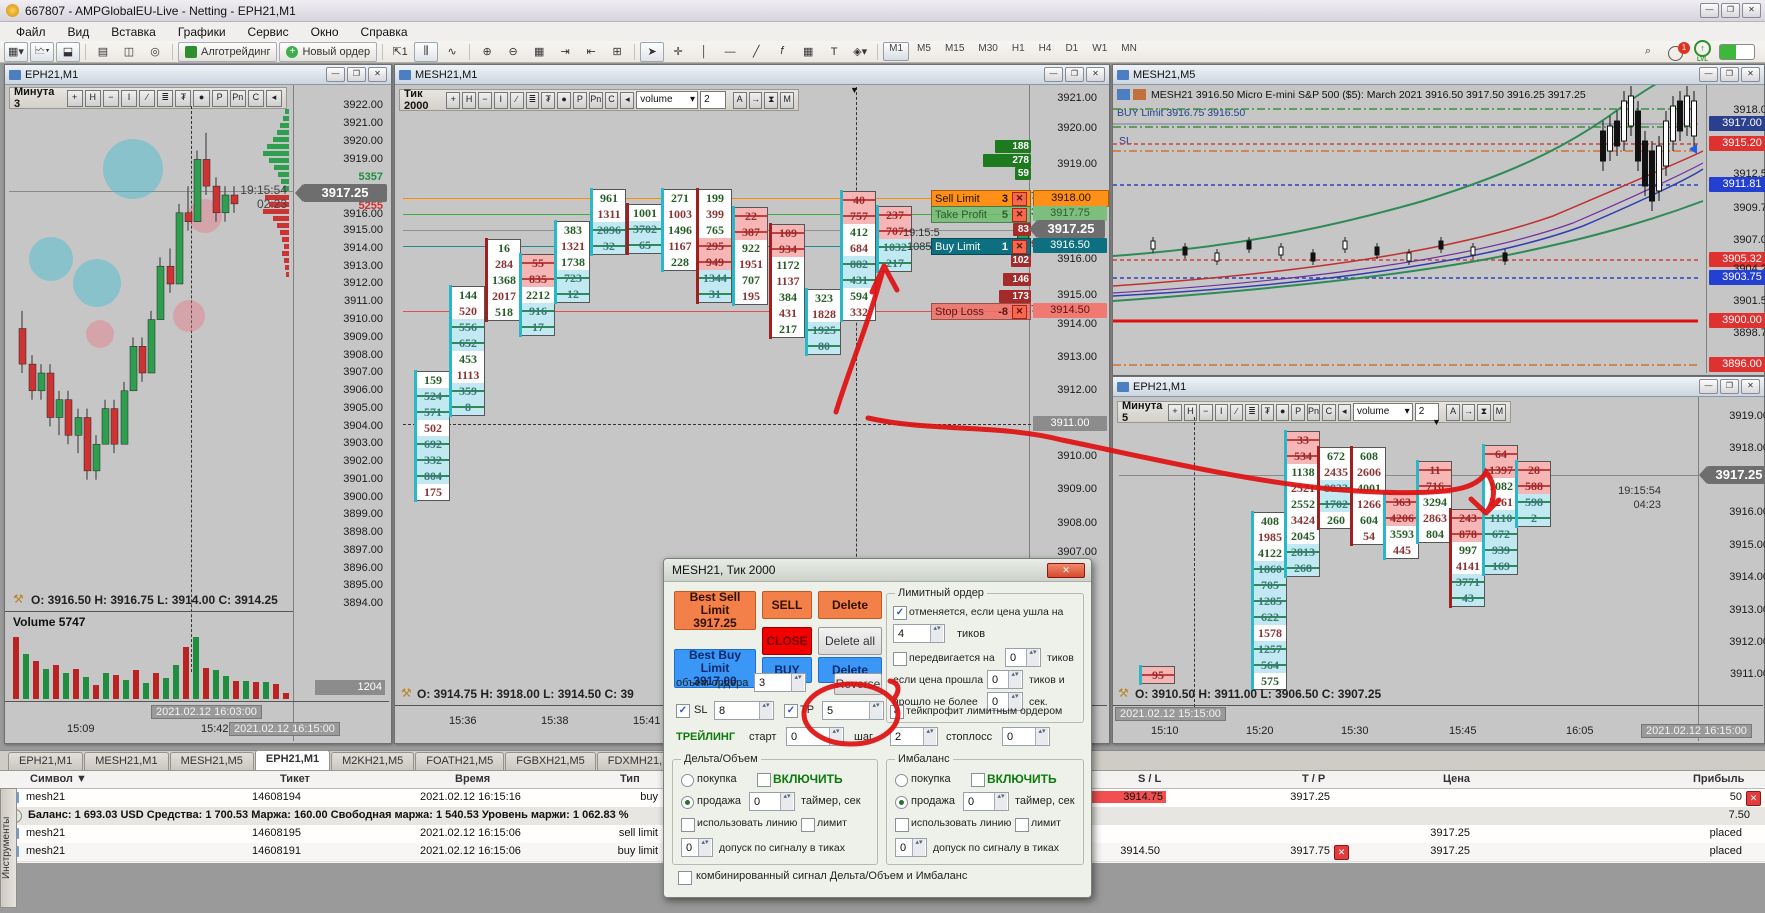 The width and height of the screenshot is (1765, 913). What do you see at coordinates (202, 32) in the screenshot?
I see `menu-Графики: Графики` at bounding box center [202, 32].